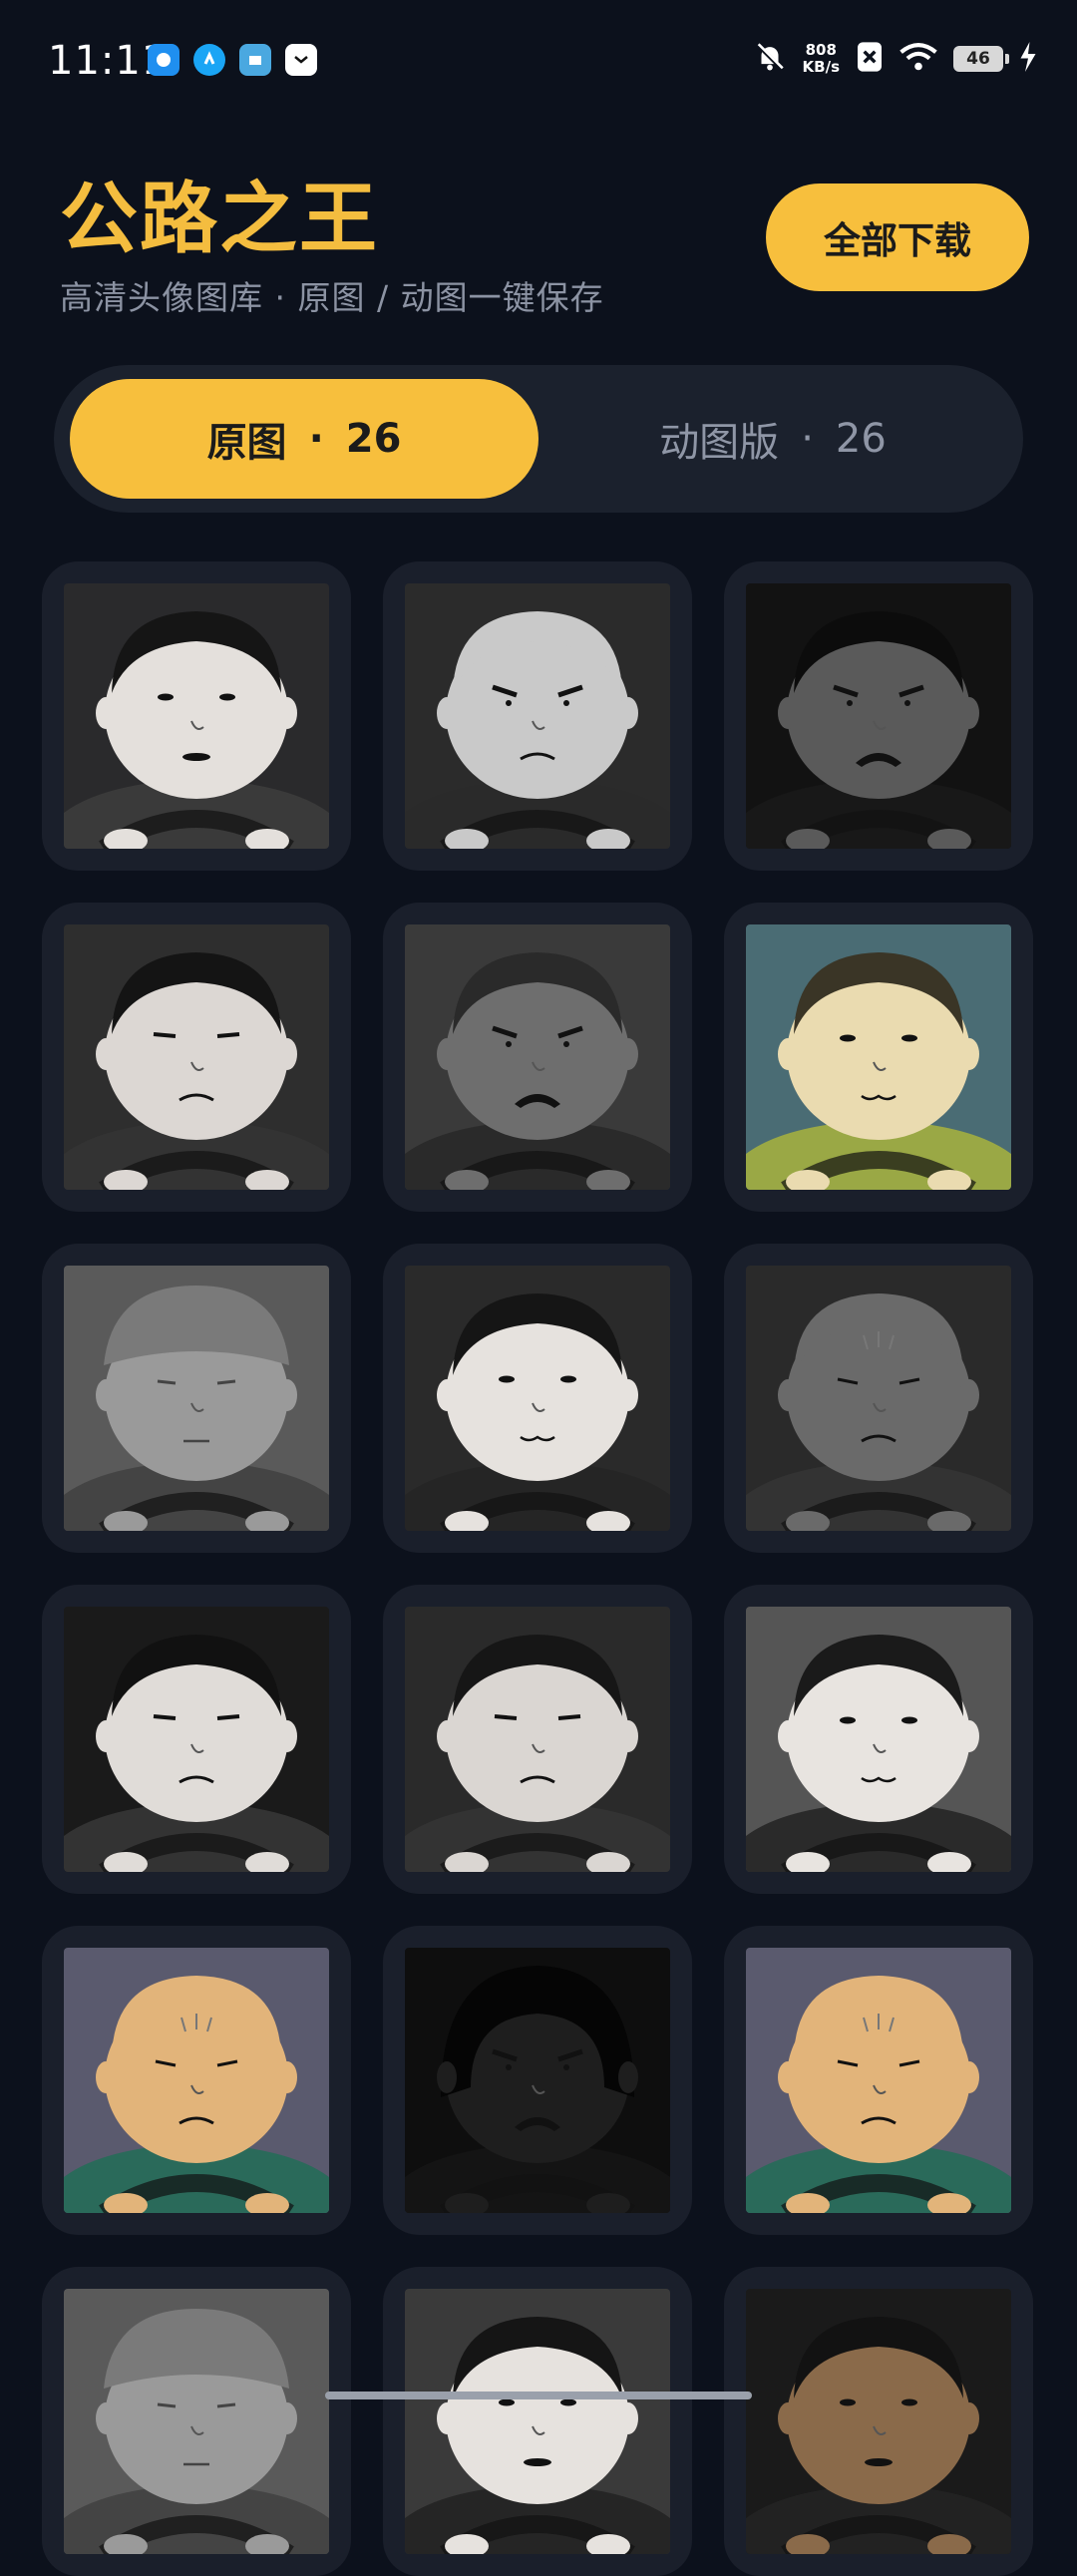 This screenshot has height=2576, width=1077. I want to click on download-all-button: 全部下载, so click(897, 237).